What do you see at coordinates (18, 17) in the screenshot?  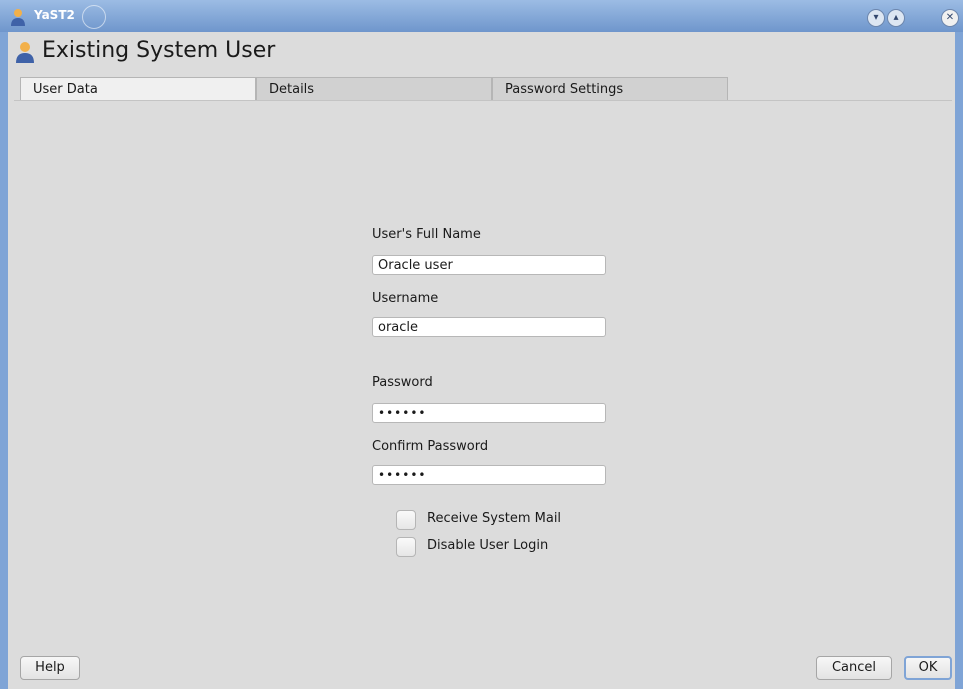 I see `yast-user-icon` at bounding box center [18, 17].